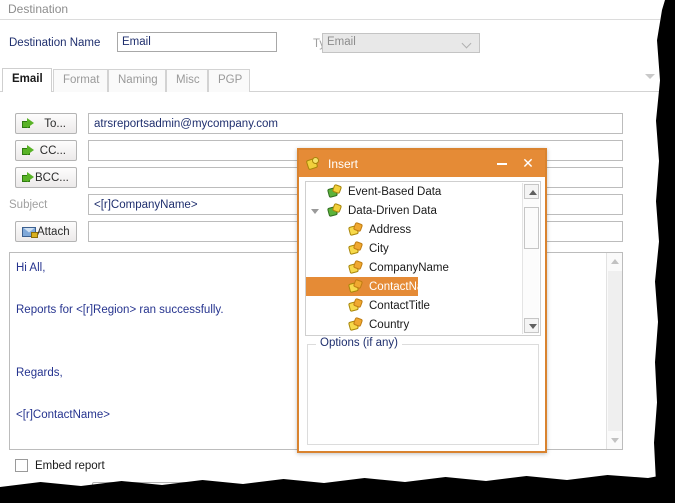 The height and width of the screenshot is (503, 675). Describe the element at coordinates (423, 229) in the screenshot. I see `tree-item-address: Address` at that location.